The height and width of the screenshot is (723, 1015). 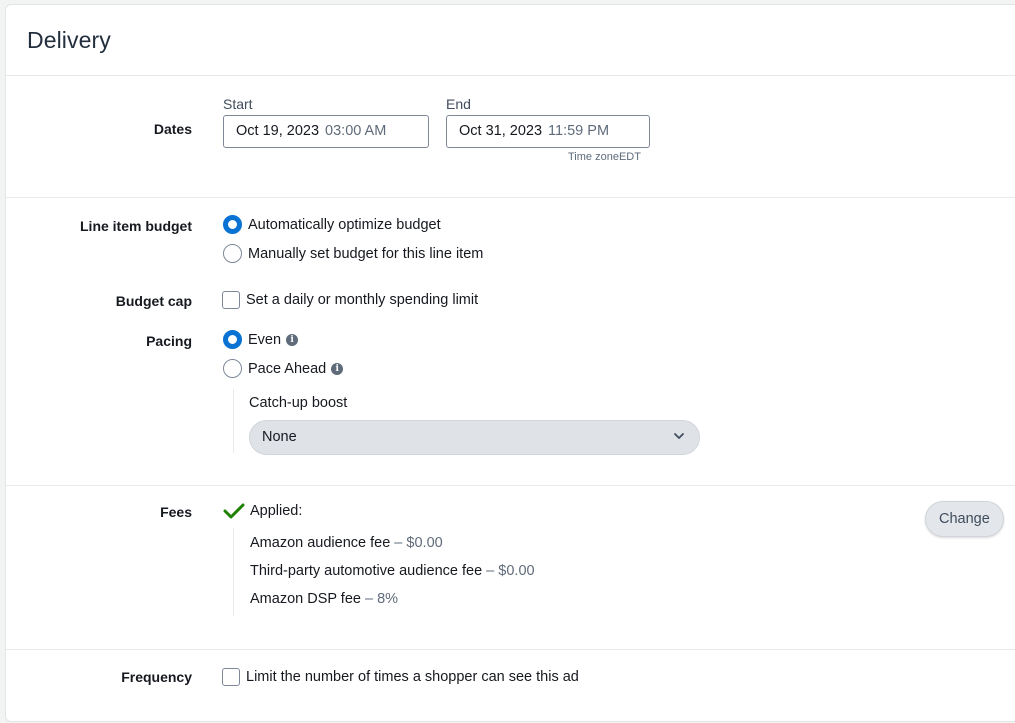 What do you see at coordinates (510, 40) in the screenshot?
I see `card-header: Delivery` at bounding box center [510, 40].